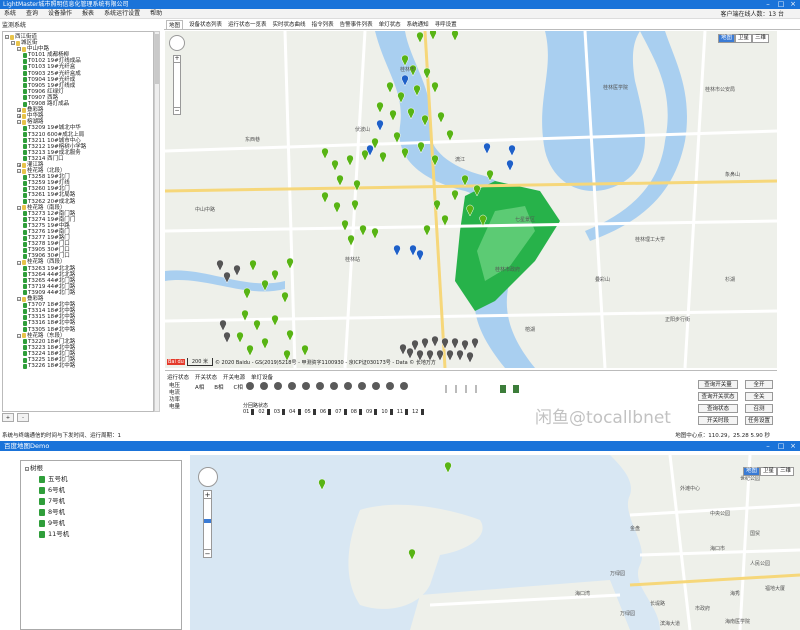  What do you see at coordinates (726, 38) in the screenshot?
I see `map-type-map: 地图` at bounding box center [726, 38].